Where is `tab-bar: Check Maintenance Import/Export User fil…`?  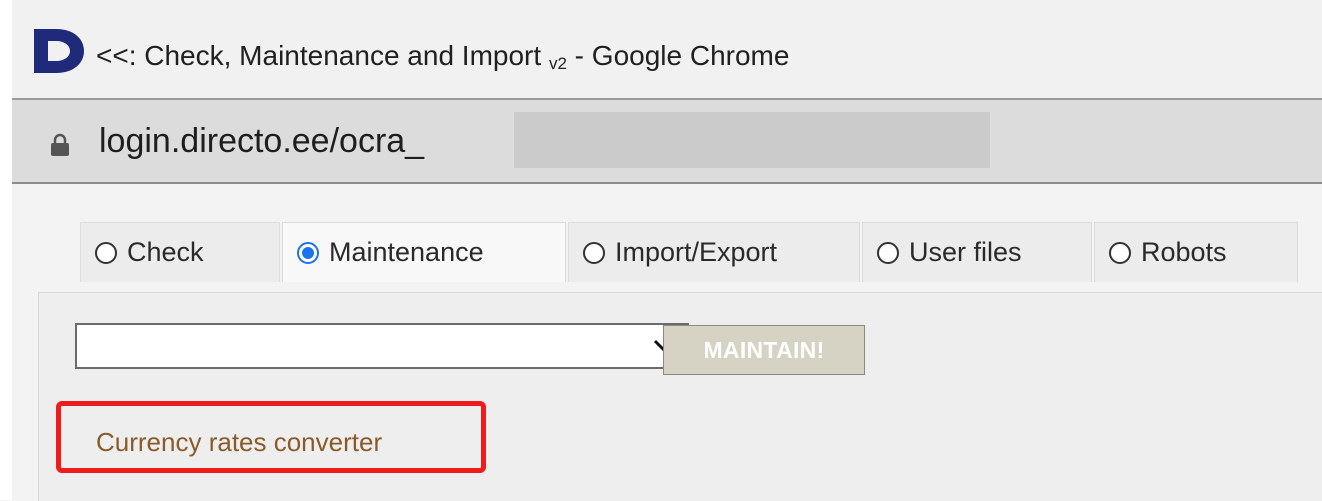
tab-bar: Check Maintenance Import/Export User fil… is located at coordinates (690, 252).